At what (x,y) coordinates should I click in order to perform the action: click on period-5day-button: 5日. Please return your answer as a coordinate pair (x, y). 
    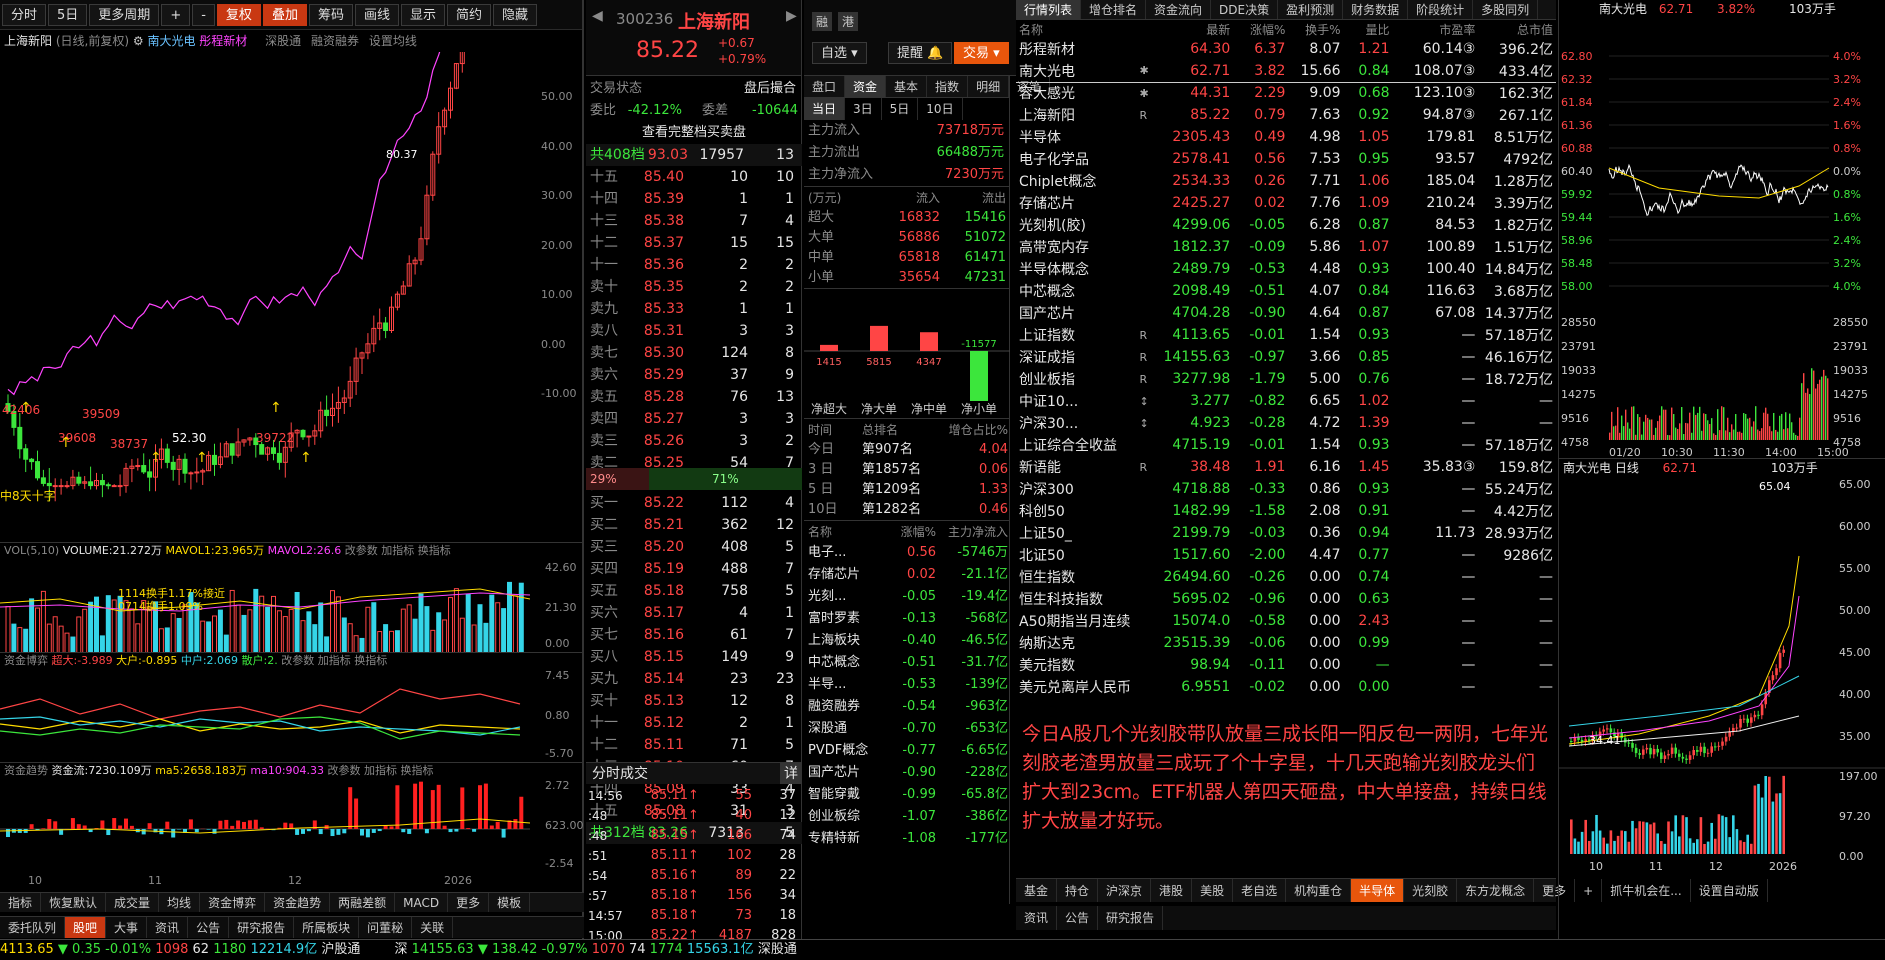
    Looking at the image, I should click on (67, 15).